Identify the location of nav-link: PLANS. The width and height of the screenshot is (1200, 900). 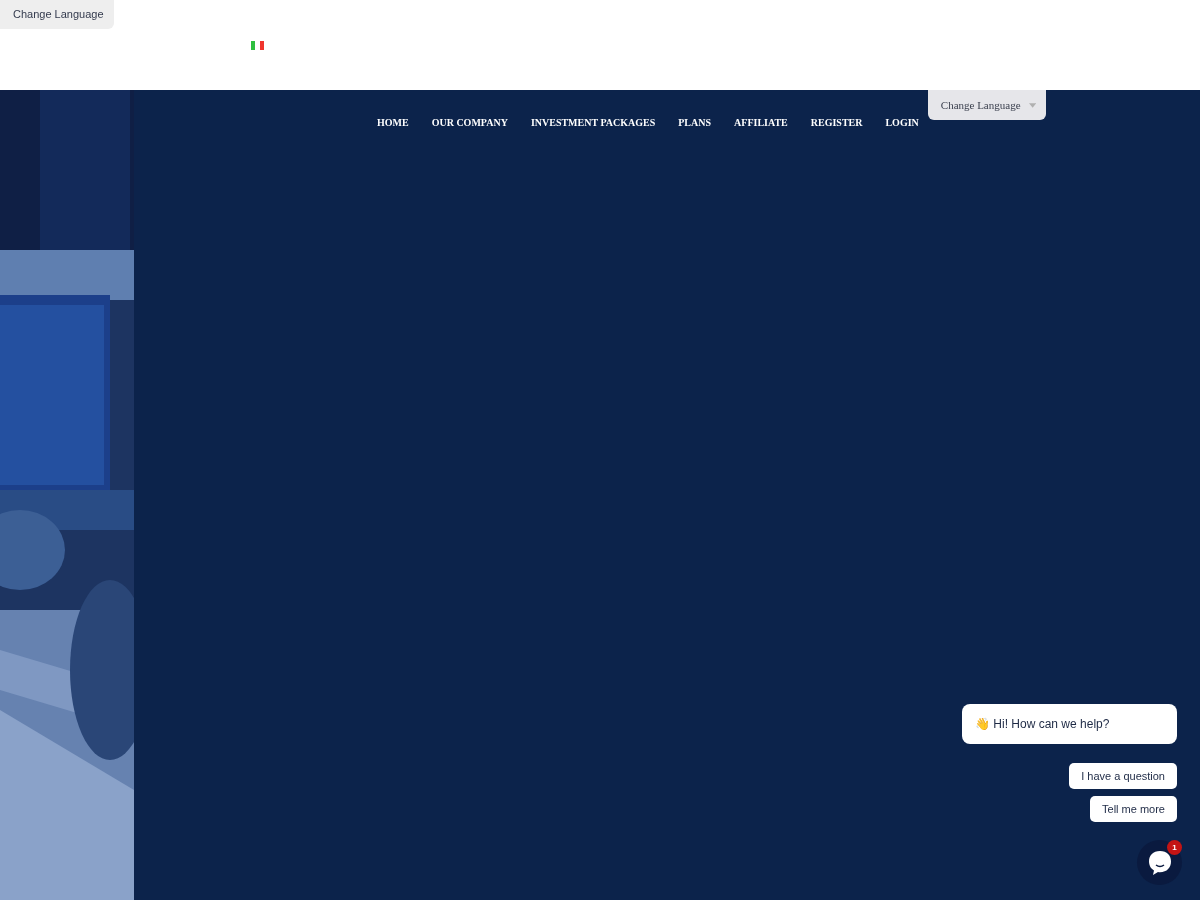
(695, 122).